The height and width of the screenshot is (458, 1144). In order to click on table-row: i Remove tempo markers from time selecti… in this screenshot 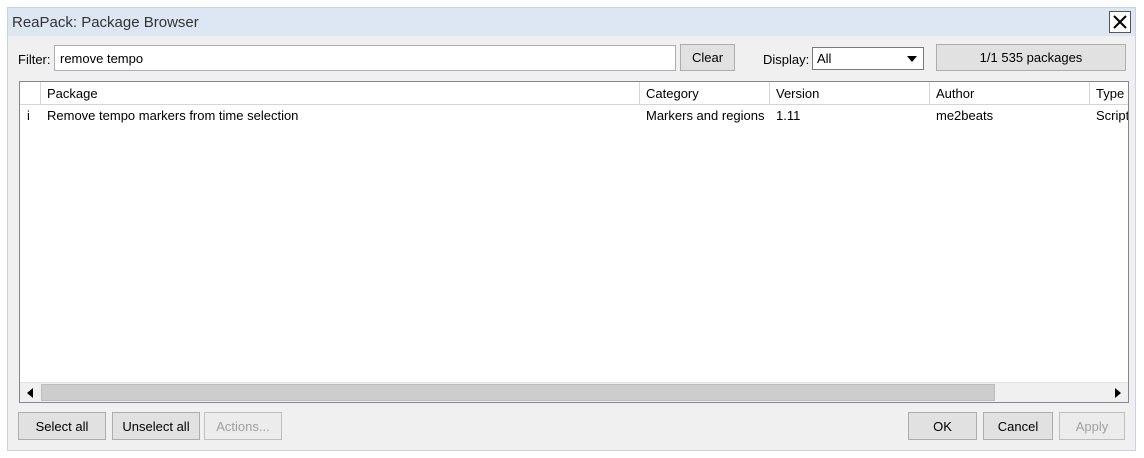, I will do `click(574, 115)`.